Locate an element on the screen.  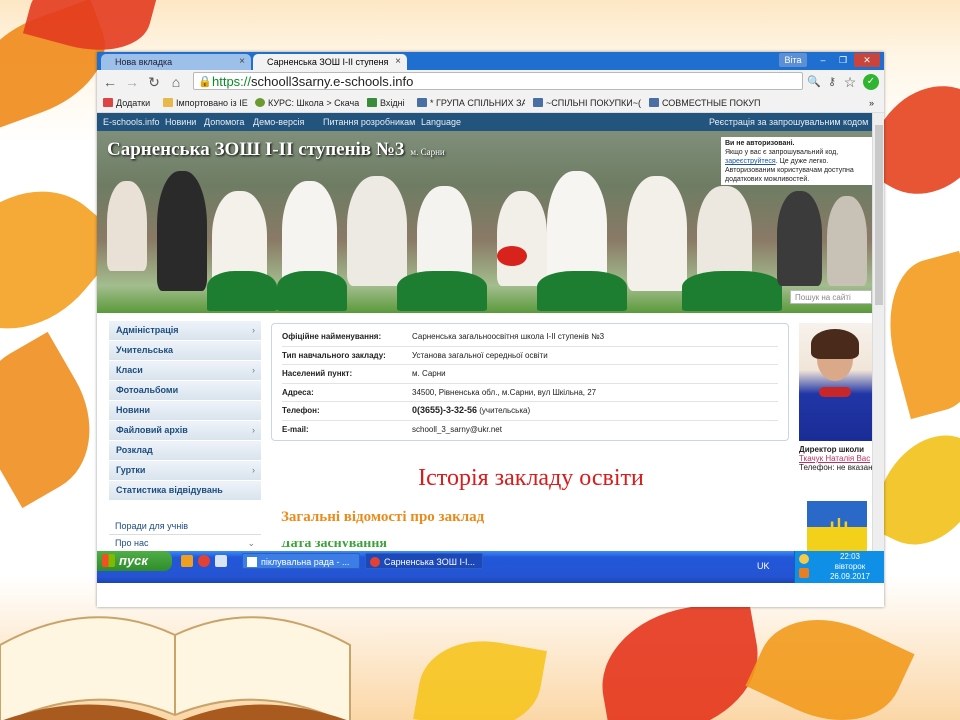
necklace-shape is located at coordinates (835, 392).